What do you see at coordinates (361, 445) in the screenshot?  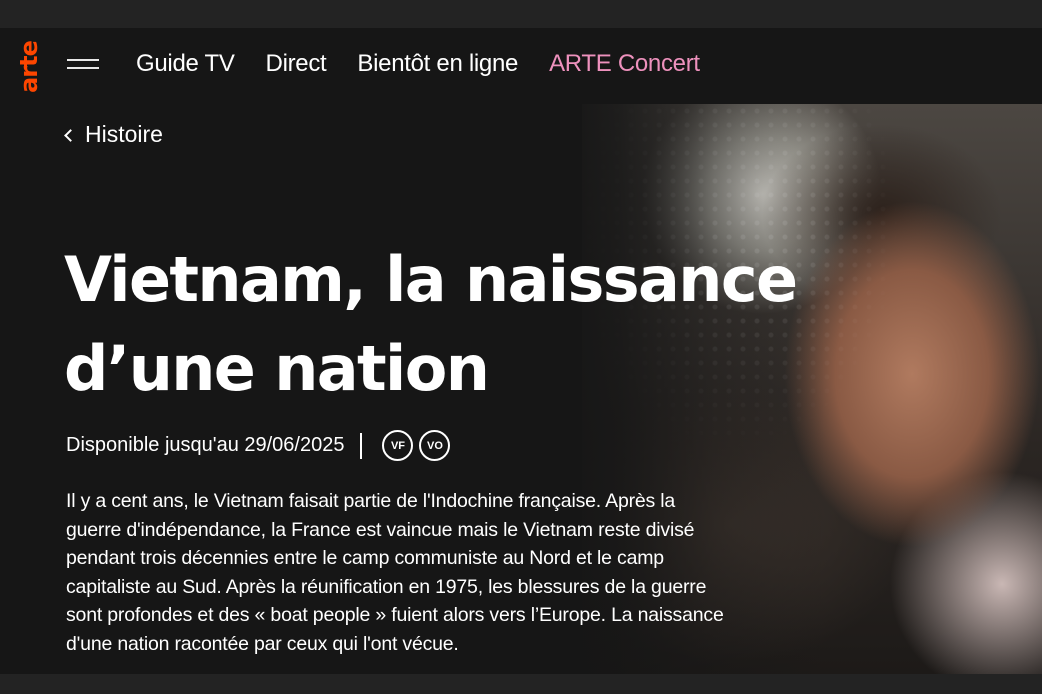 I see `meta-divider` at bounding box center [361, 445].